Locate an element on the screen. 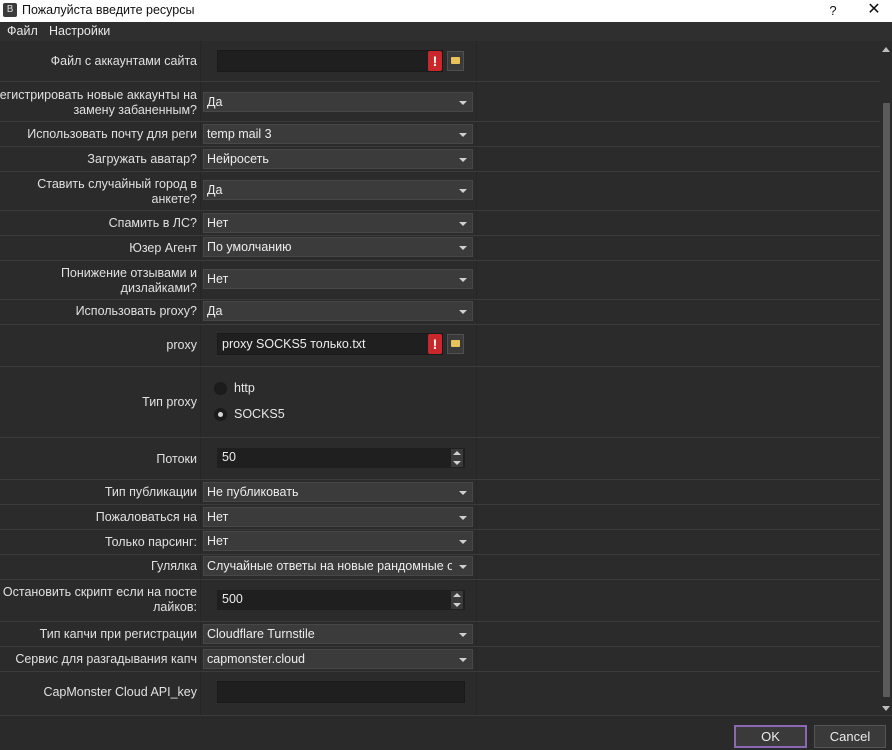 Image resolution: width=892 pixels, height=750 pixels. account-file-input is located at coordinates (330, 61).